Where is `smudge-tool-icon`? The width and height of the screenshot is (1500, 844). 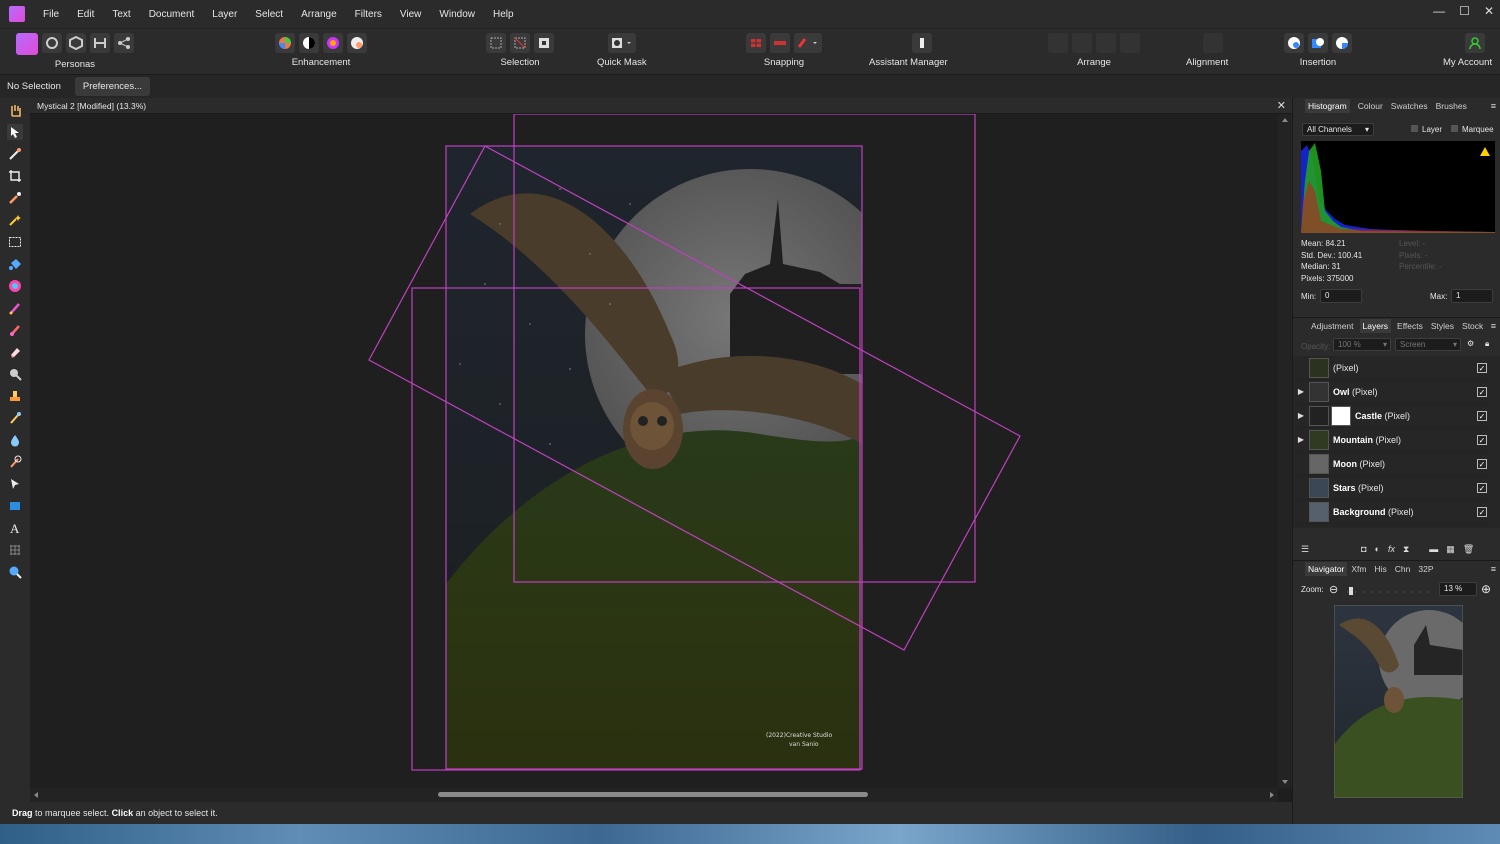
smudge-tool-icon is located at coordinates (15, 462).